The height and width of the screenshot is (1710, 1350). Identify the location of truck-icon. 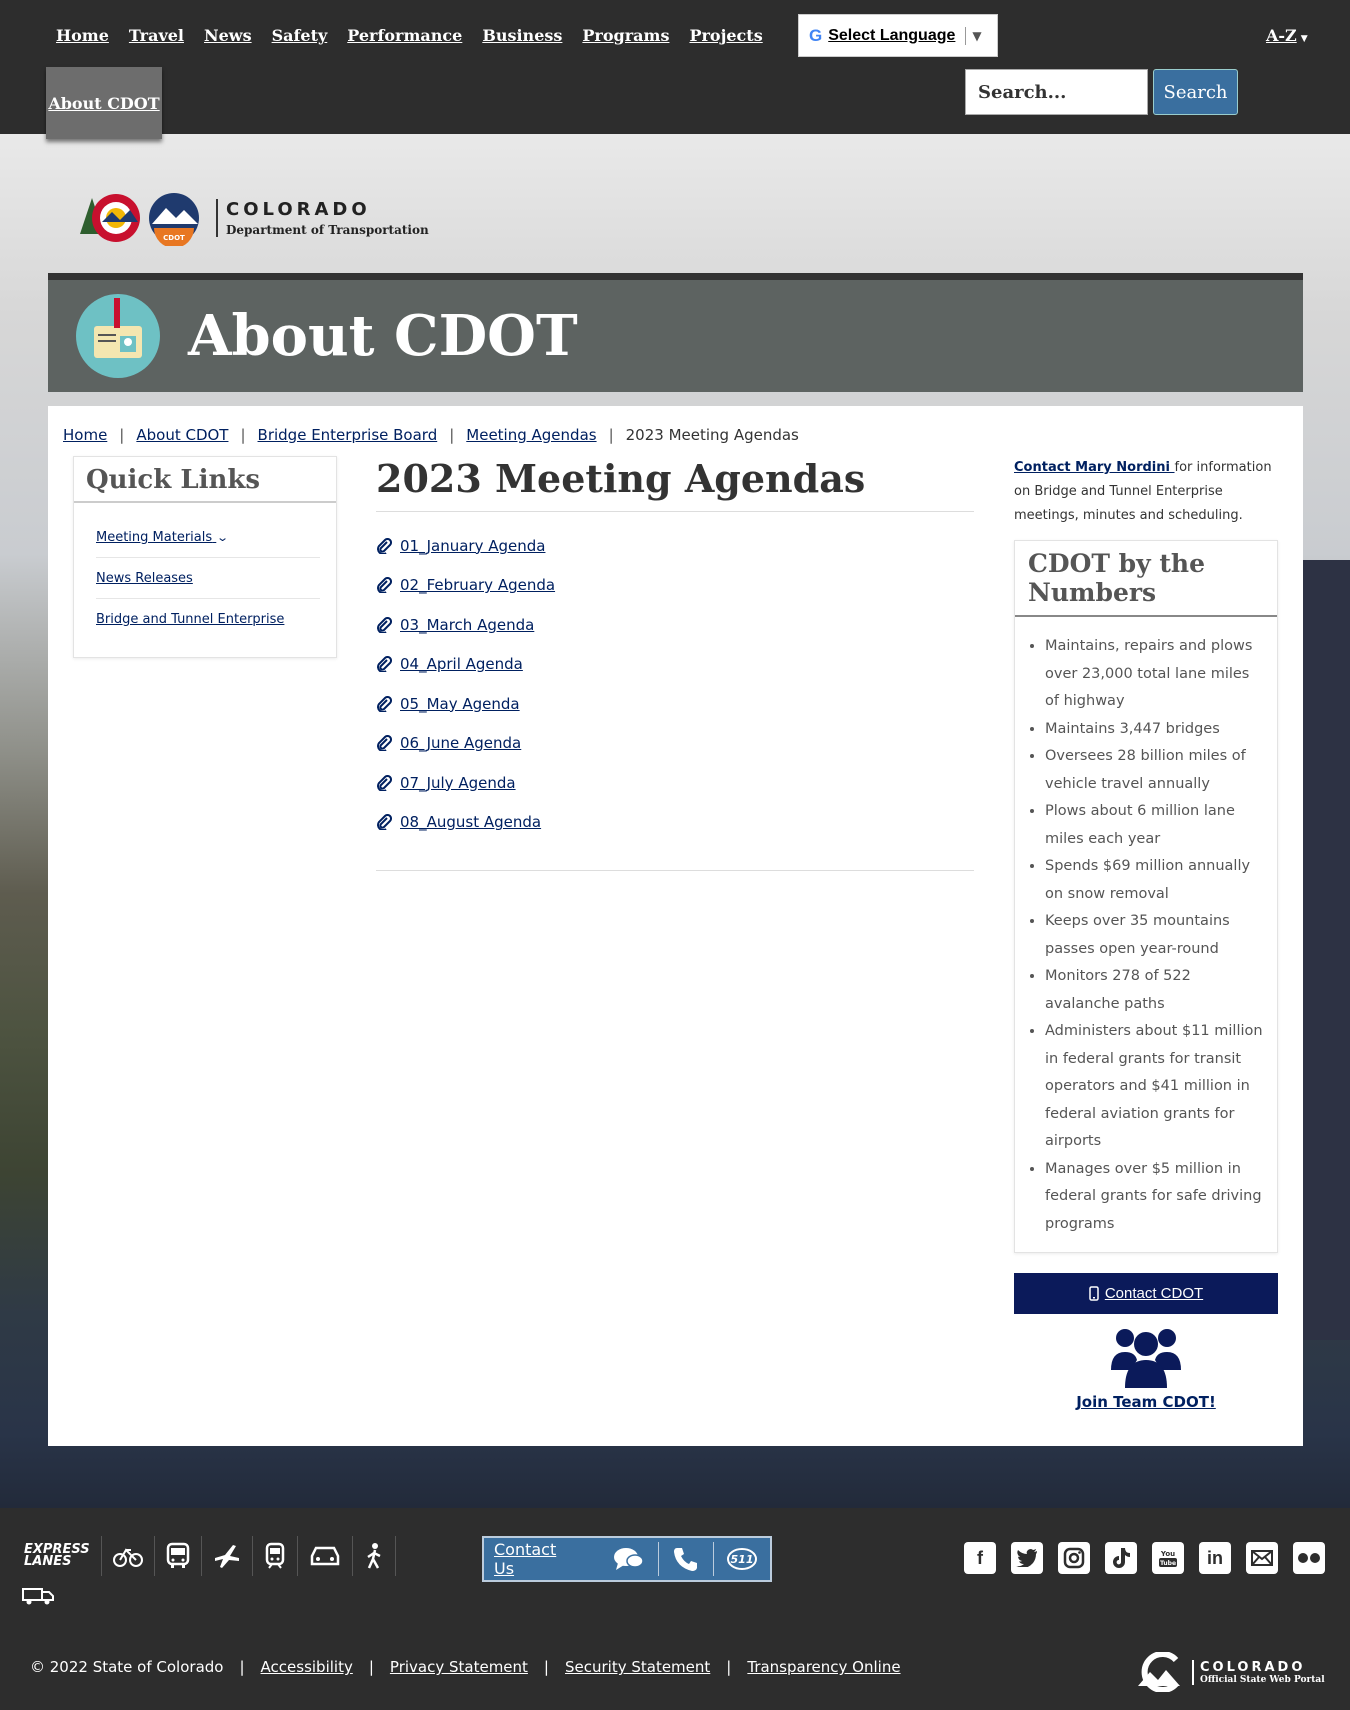
(38, 1598).